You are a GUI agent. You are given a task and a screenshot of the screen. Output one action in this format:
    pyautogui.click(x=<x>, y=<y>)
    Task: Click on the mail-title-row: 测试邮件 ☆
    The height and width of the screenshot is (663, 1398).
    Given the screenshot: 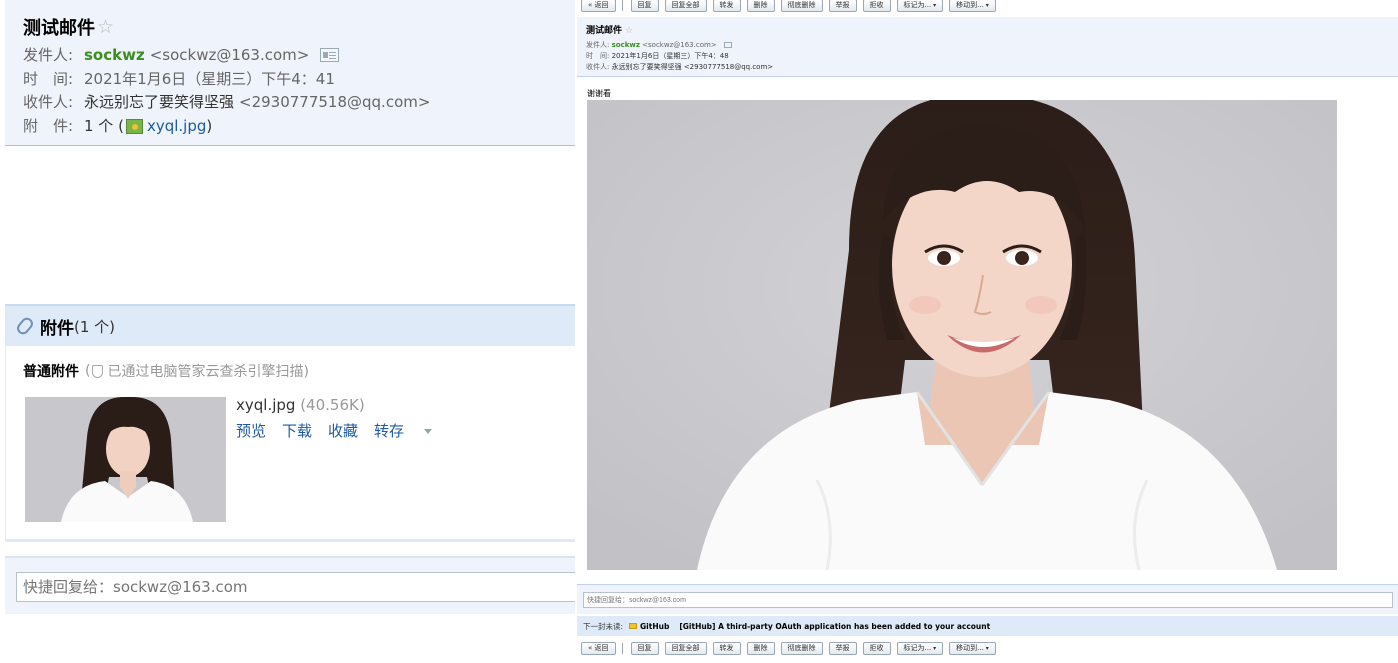 What is the action you would take?
    pyautogui.click(x=68, y=27)
    